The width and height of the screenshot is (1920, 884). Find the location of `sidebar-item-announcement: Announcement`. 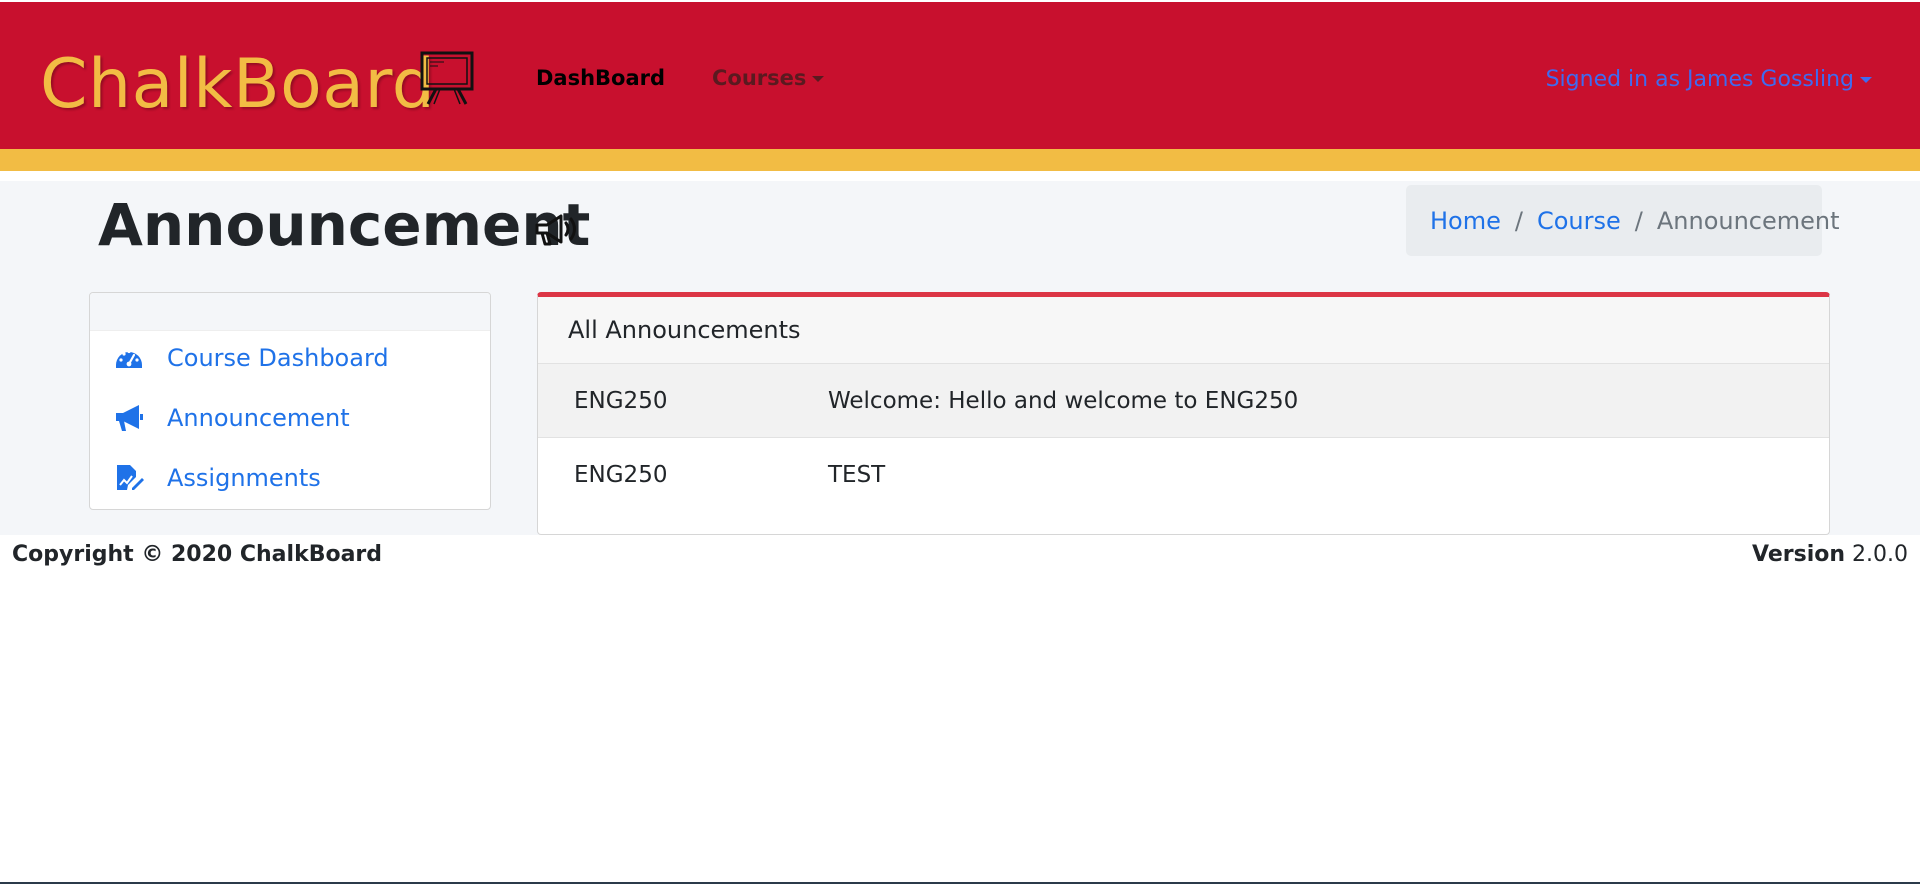

sidebar-item-announcement: Announcement is located at coordinates (290, 418).